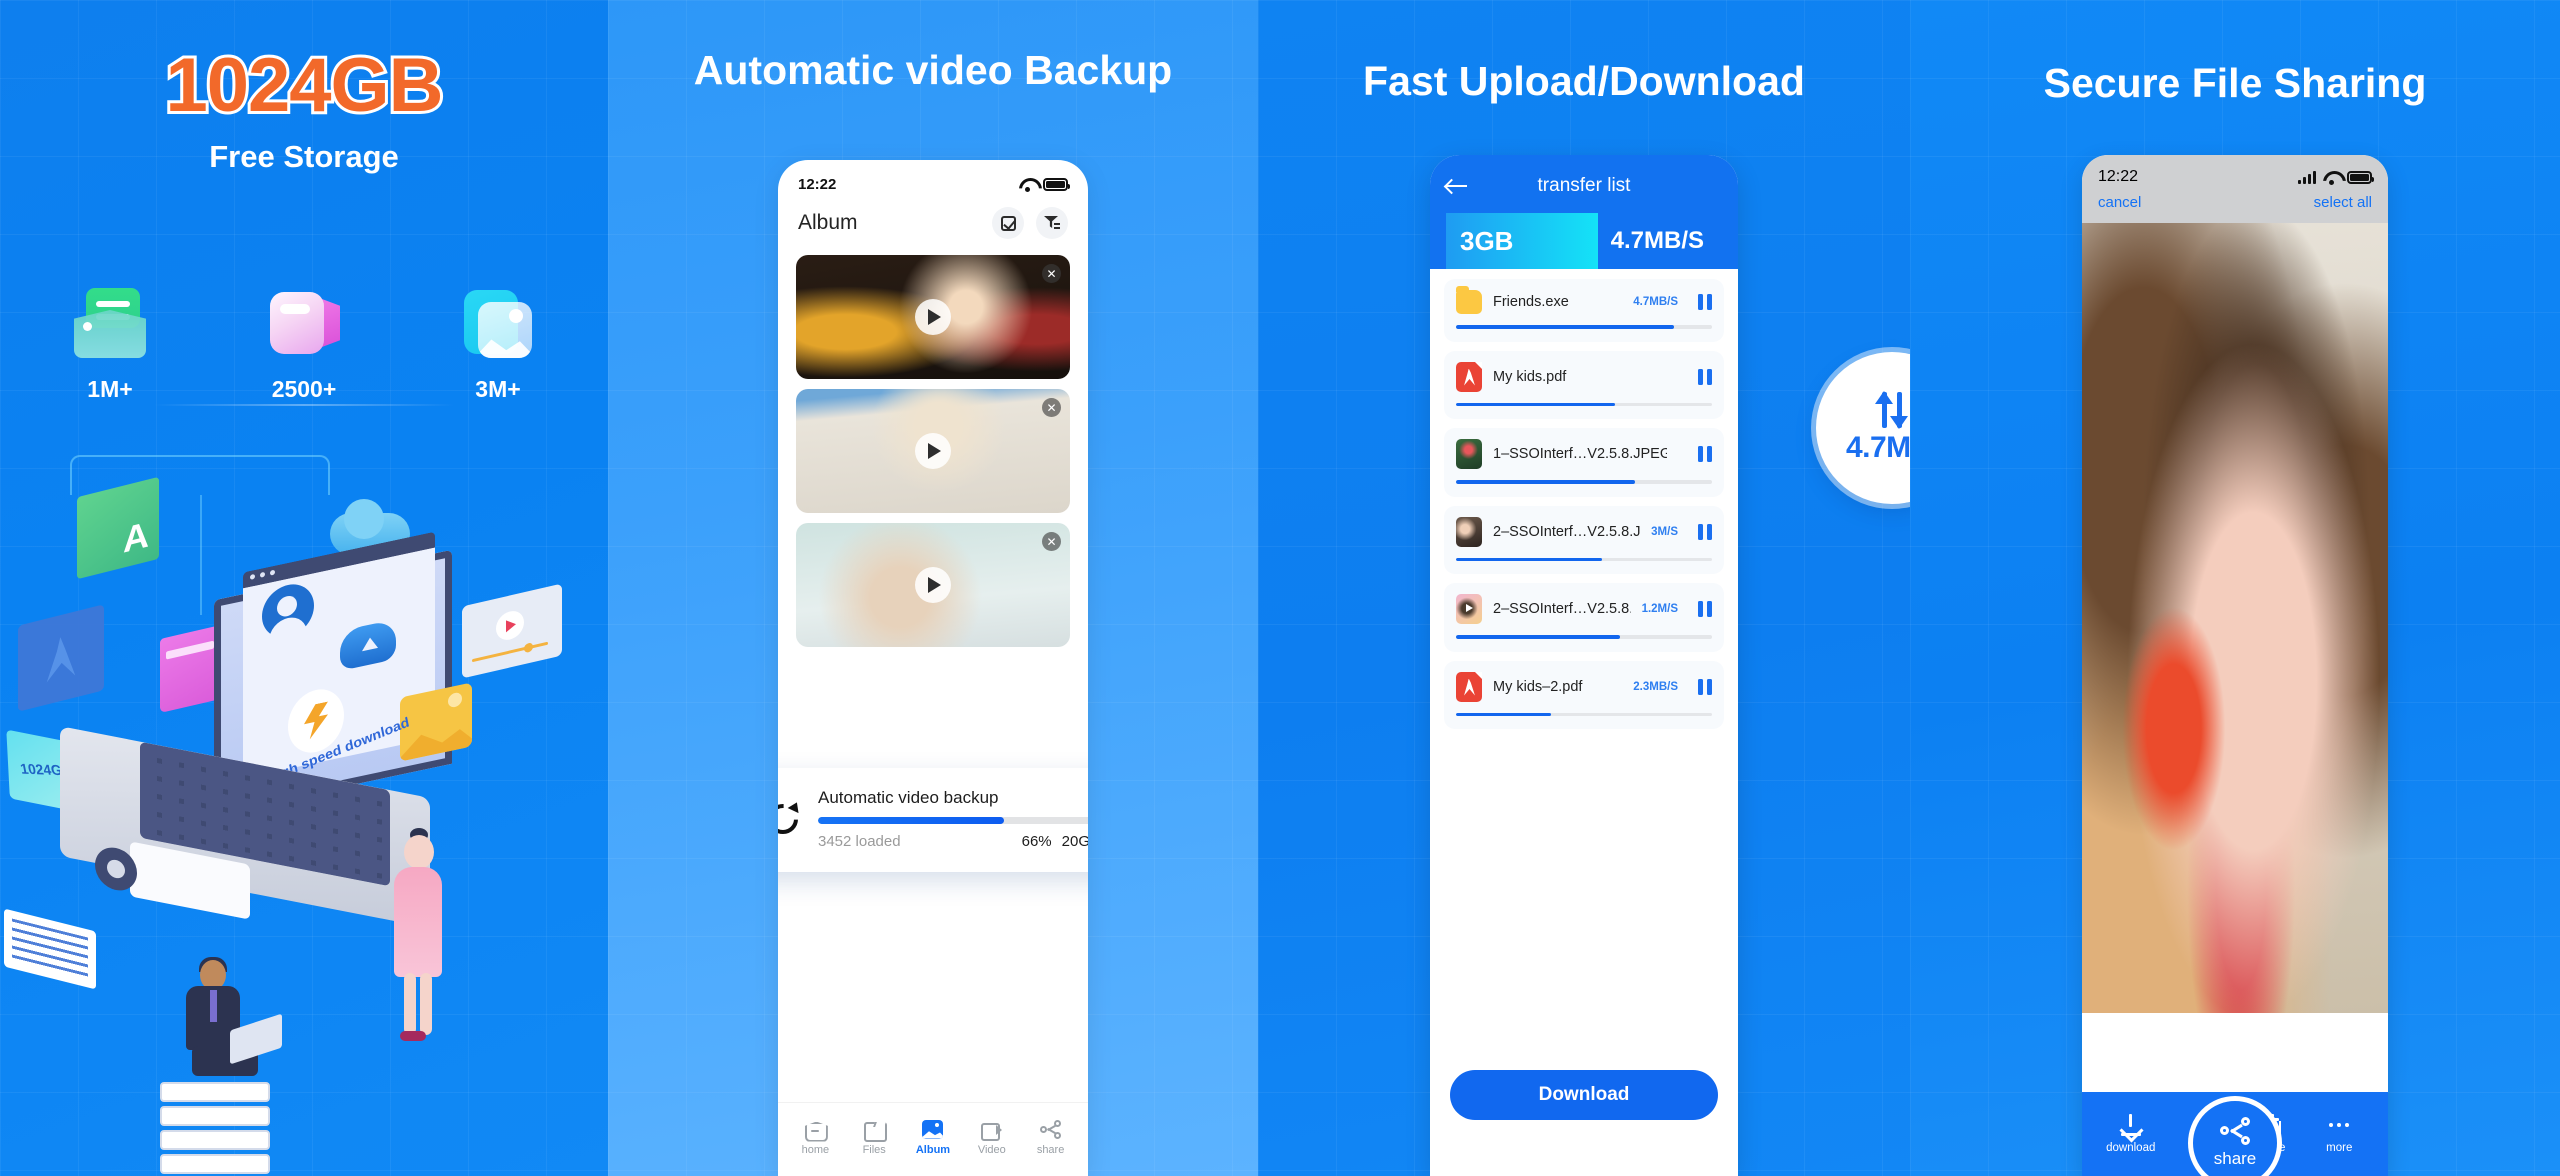 This screenshot has width=2560, height=1176. I want to click on filter-icon, so click(1052, 223).